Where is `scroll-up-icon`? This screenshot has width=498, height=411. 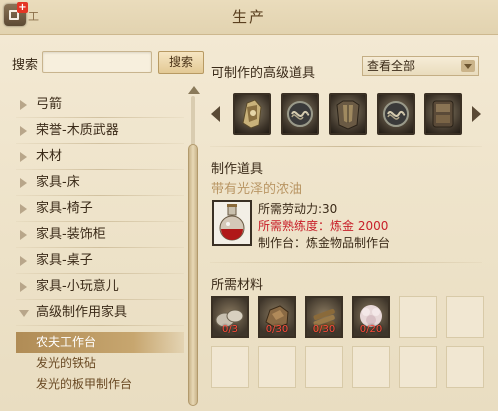
scroll-up-icon is located at coordinates (194, 90).